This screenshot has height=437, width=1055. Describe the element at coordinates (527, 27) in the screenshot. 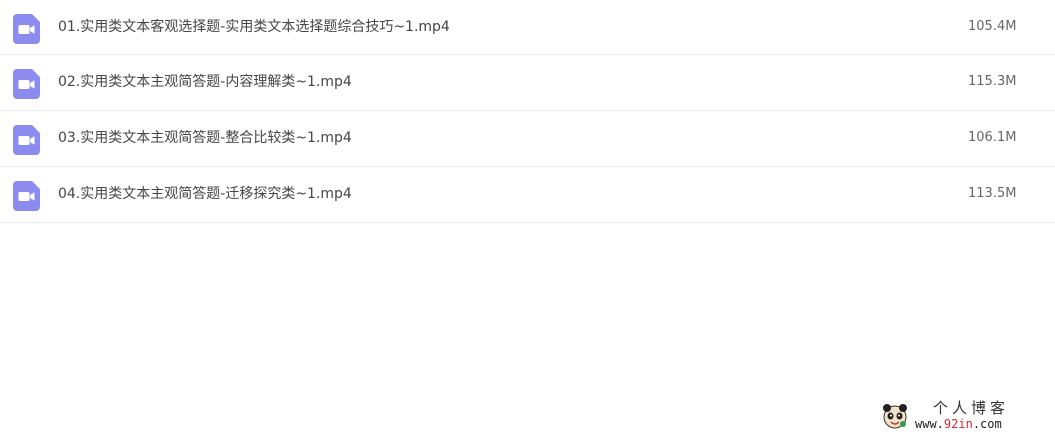

I see `file-row: 01.实用类文本客观选择题-实用类文本选择题综合技巧~1.mp4 105.4M` at that location.